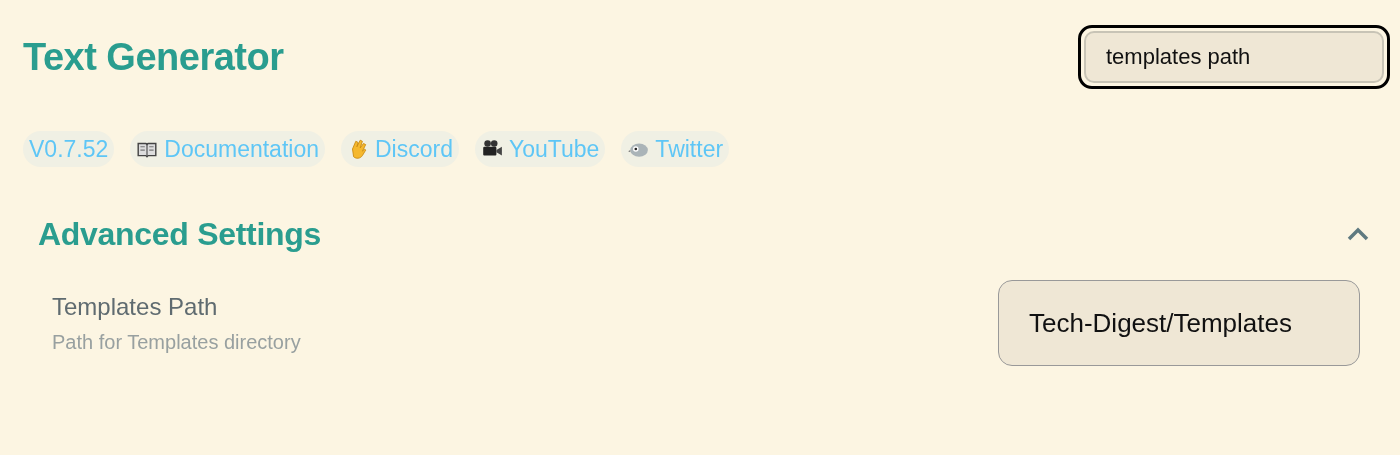 The height and width of the screenshot is (455, 1400). I want to click on setting-name: Templates Path, so click(135, 306).